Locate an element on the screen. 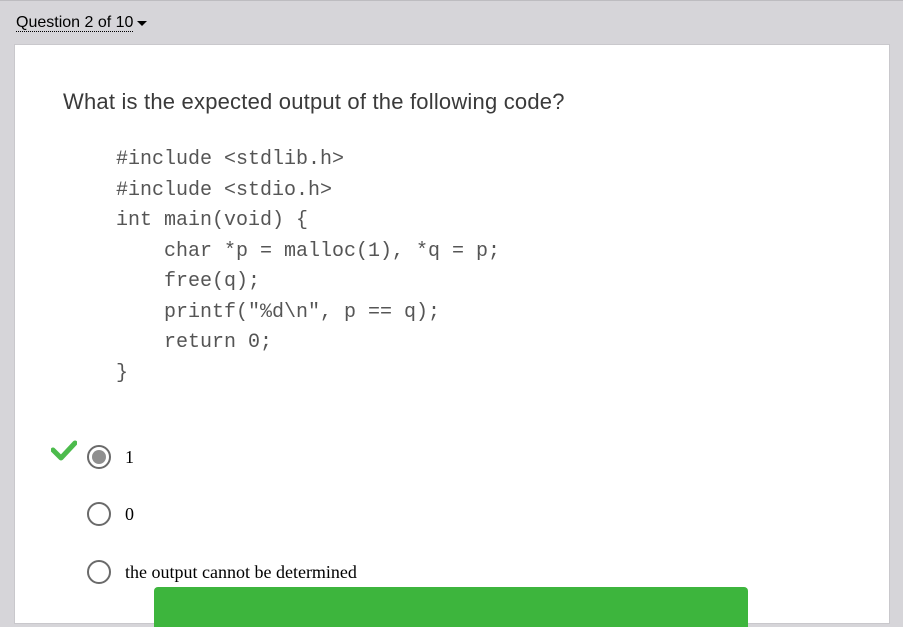  option-label: 1 is located at coordinates (129, 456).